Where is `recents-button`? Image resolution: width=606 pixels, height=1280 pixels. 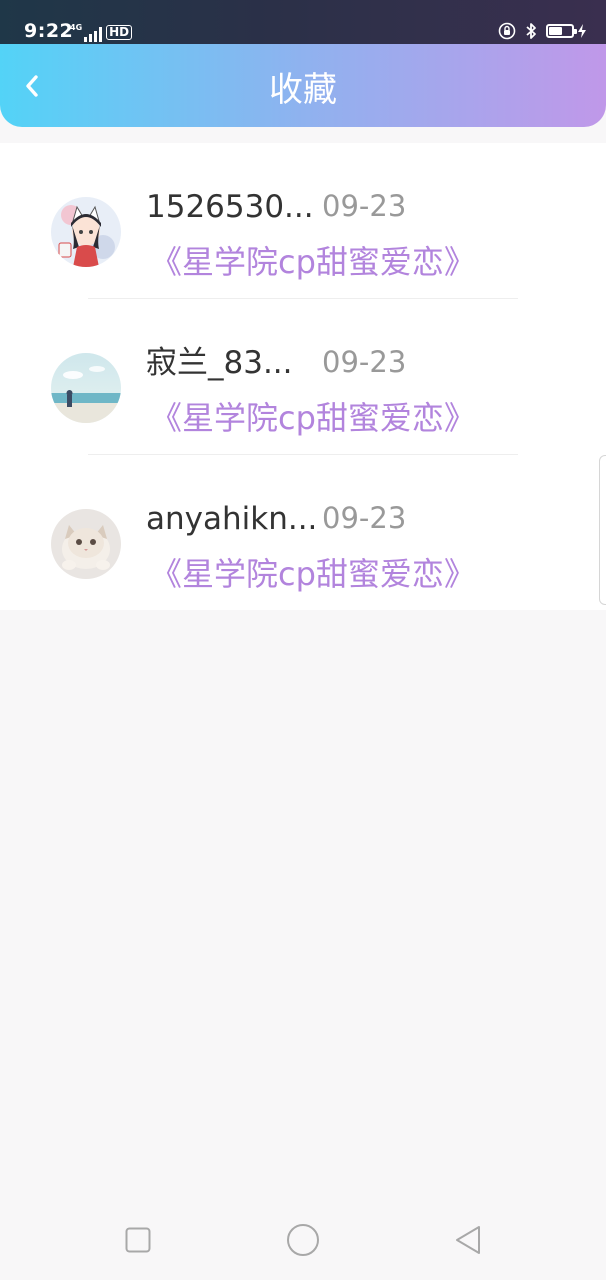 recents-button is located at coordinates (138, 1240).